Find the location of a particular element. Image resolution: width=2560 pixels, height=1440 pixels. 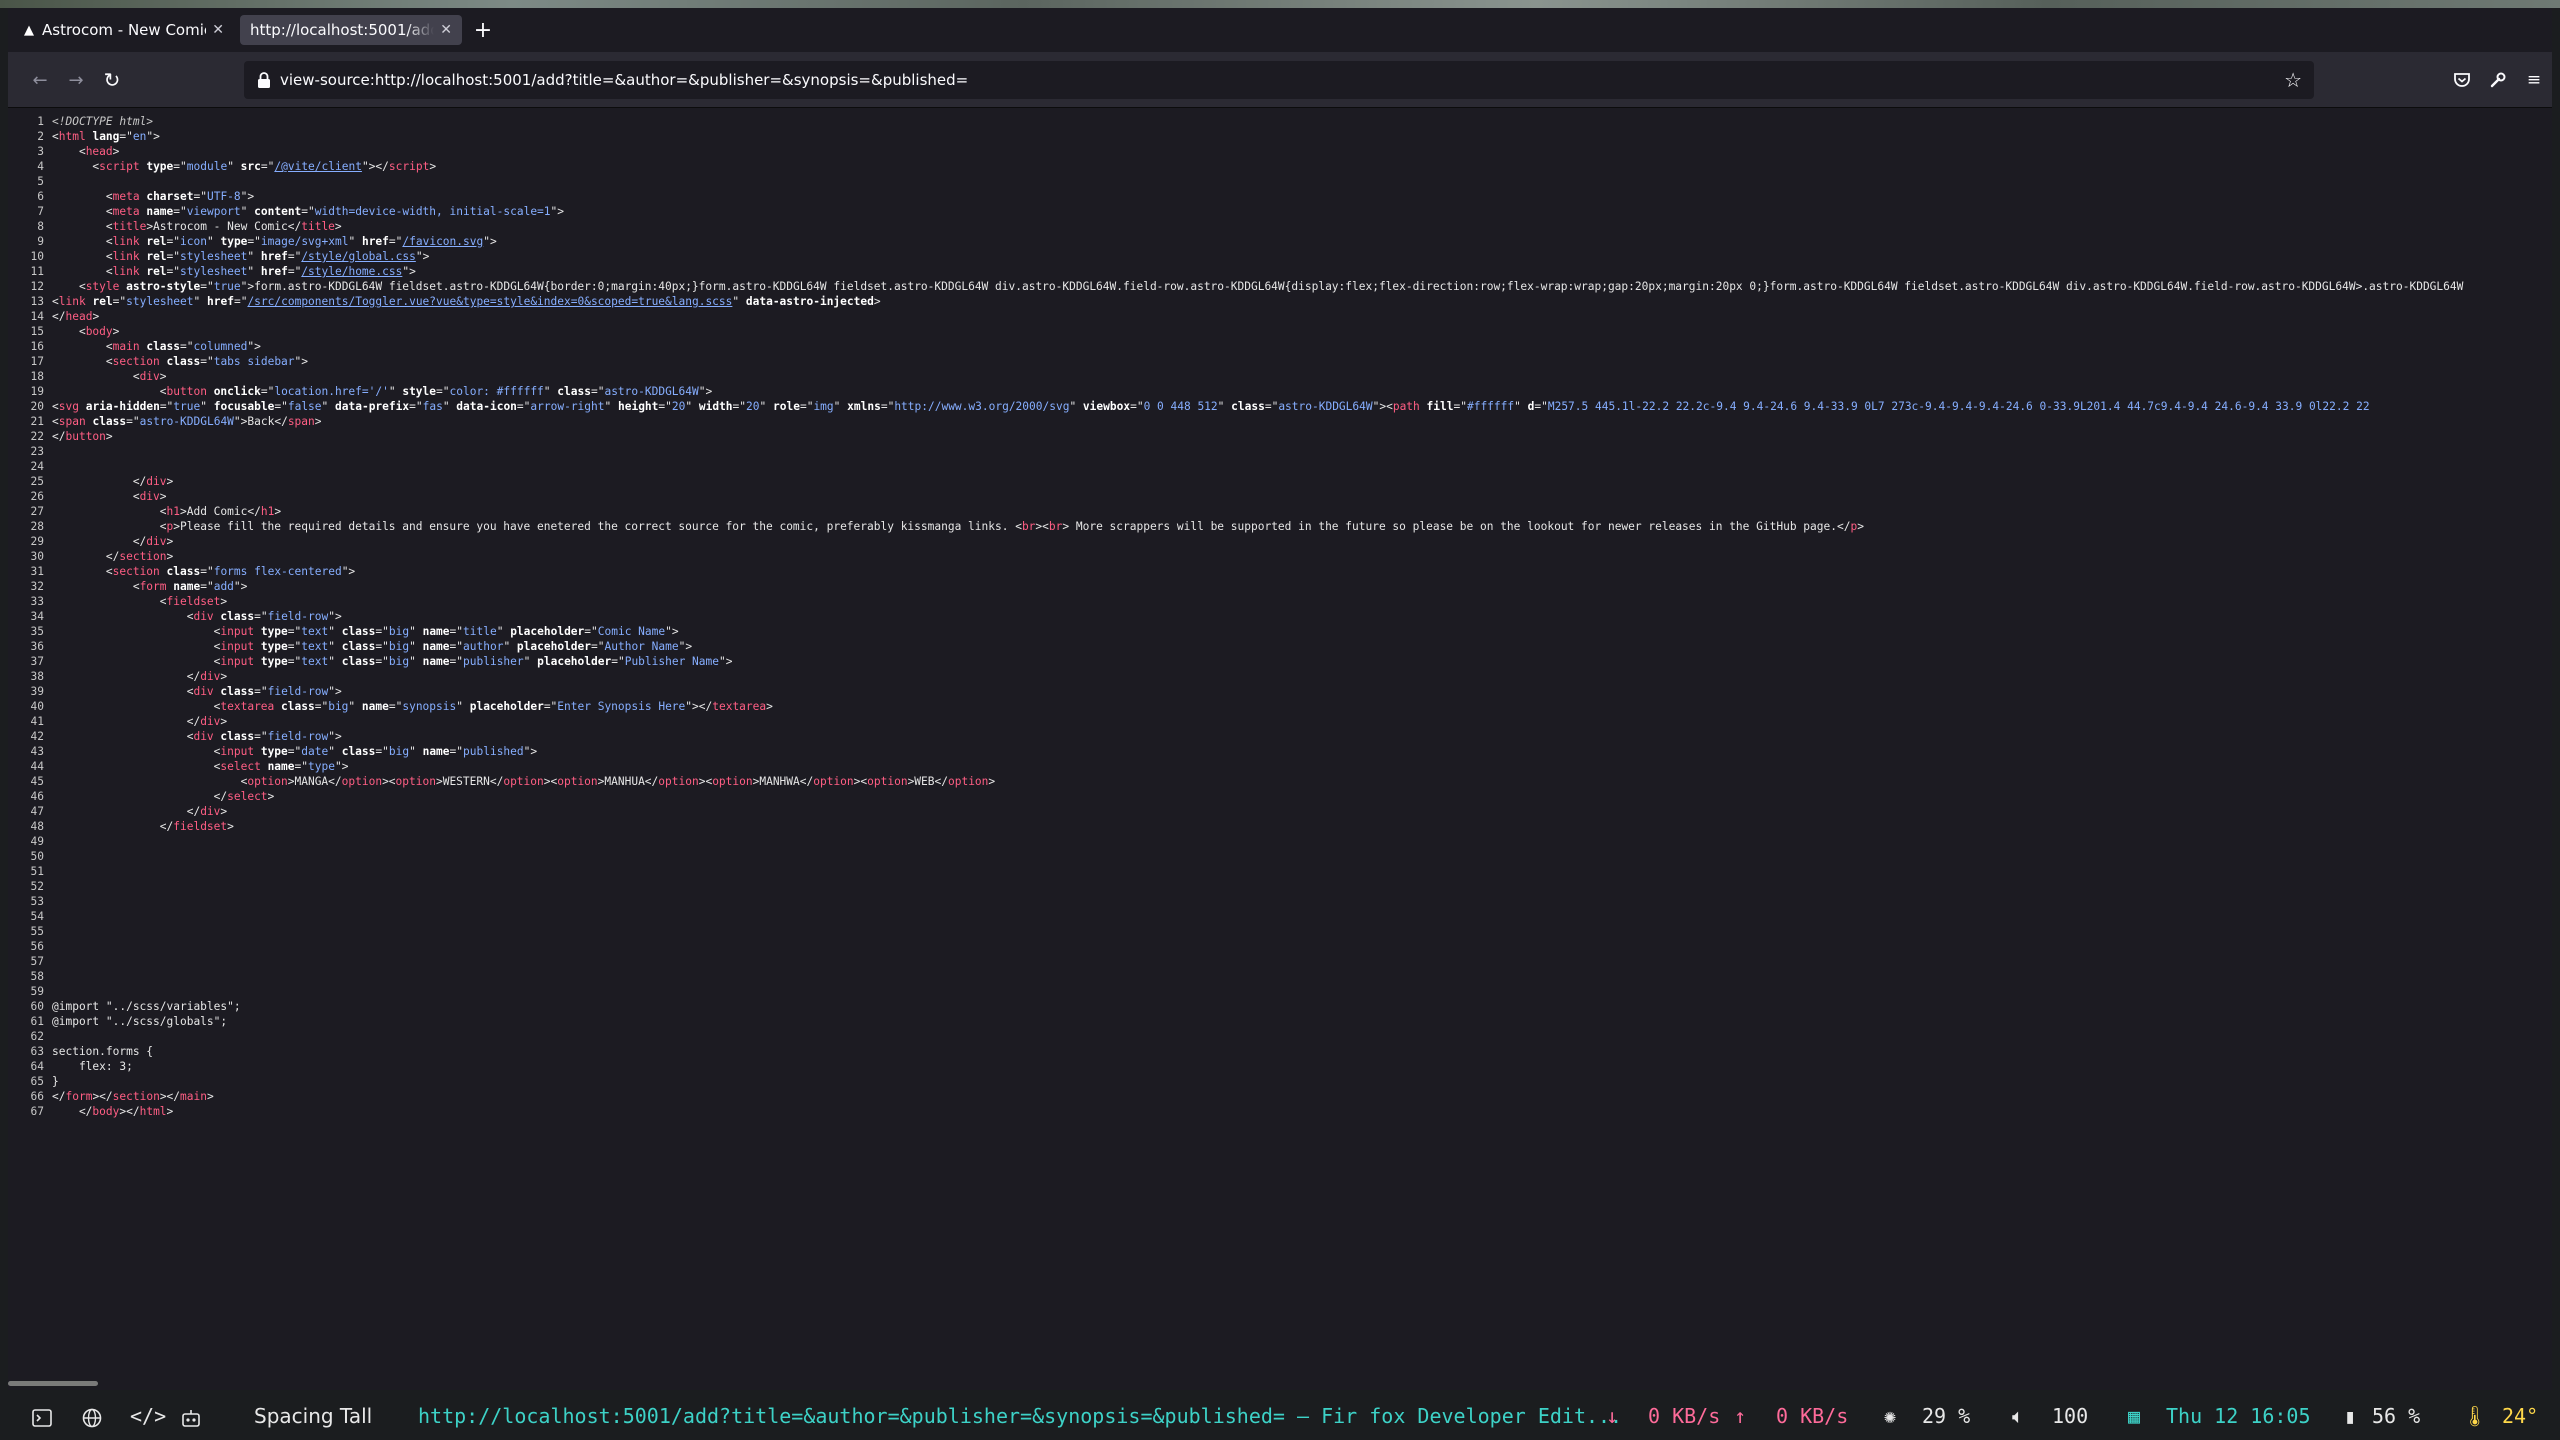

line-number: 40 is located at coordinates (37, 706).